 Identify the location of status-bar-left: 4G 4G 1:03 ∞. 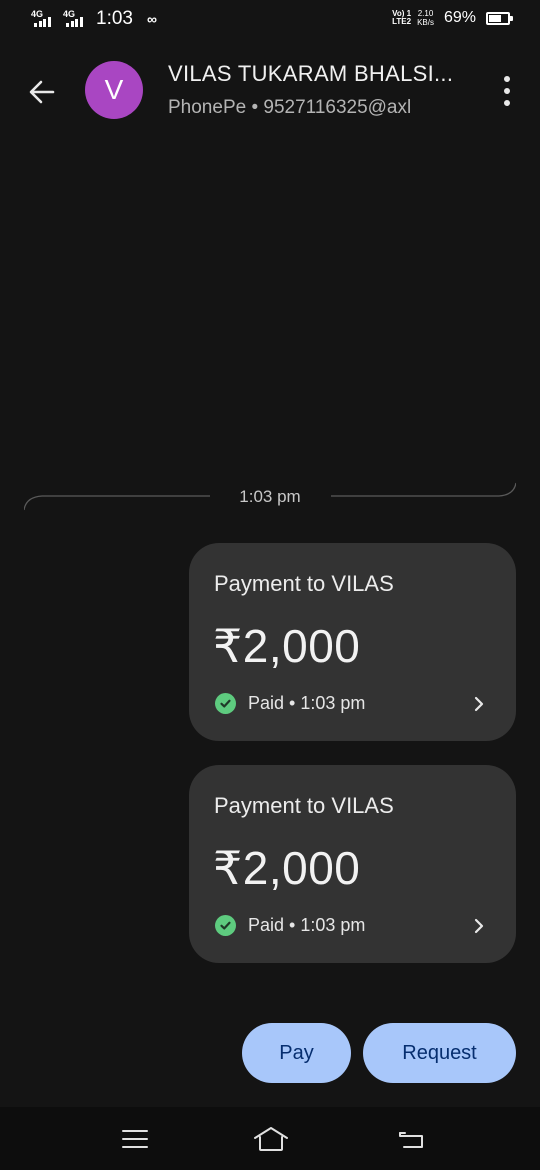
(93, 19).